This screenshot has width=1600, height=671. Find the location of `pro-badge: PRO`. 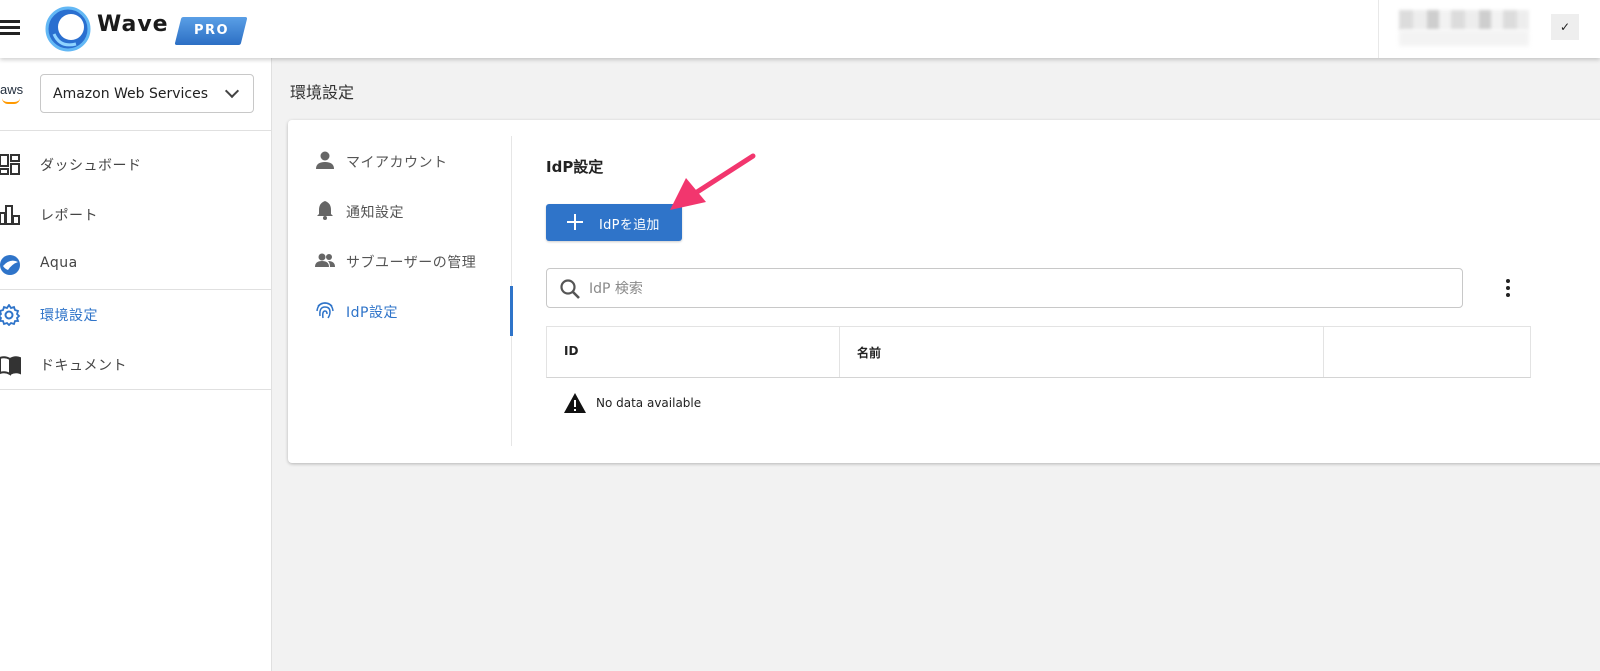

pro-badge: PRO is located at coordinates (212, 30).